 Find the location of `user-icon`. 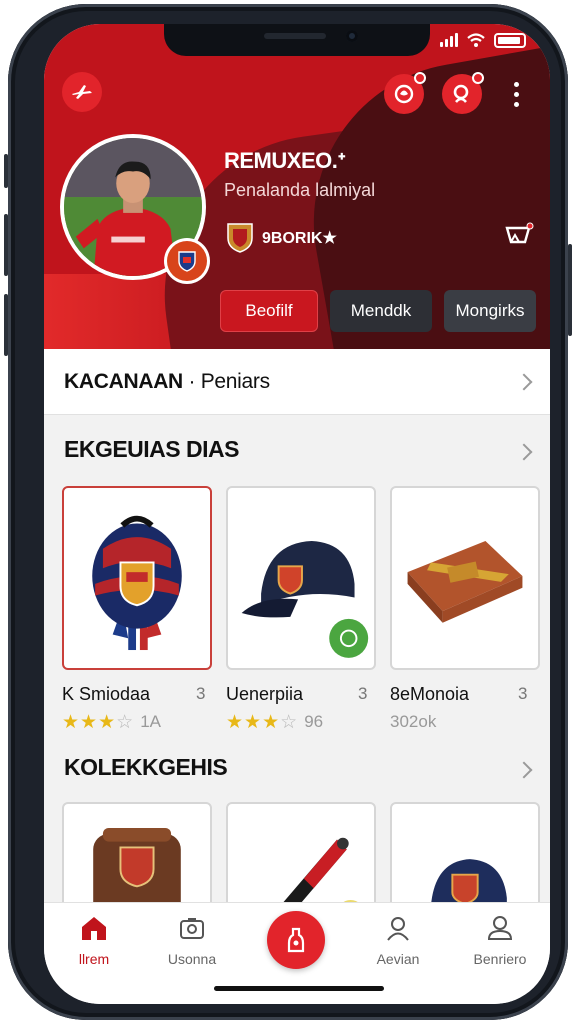

user-icon is located at coordinates (398, 929).